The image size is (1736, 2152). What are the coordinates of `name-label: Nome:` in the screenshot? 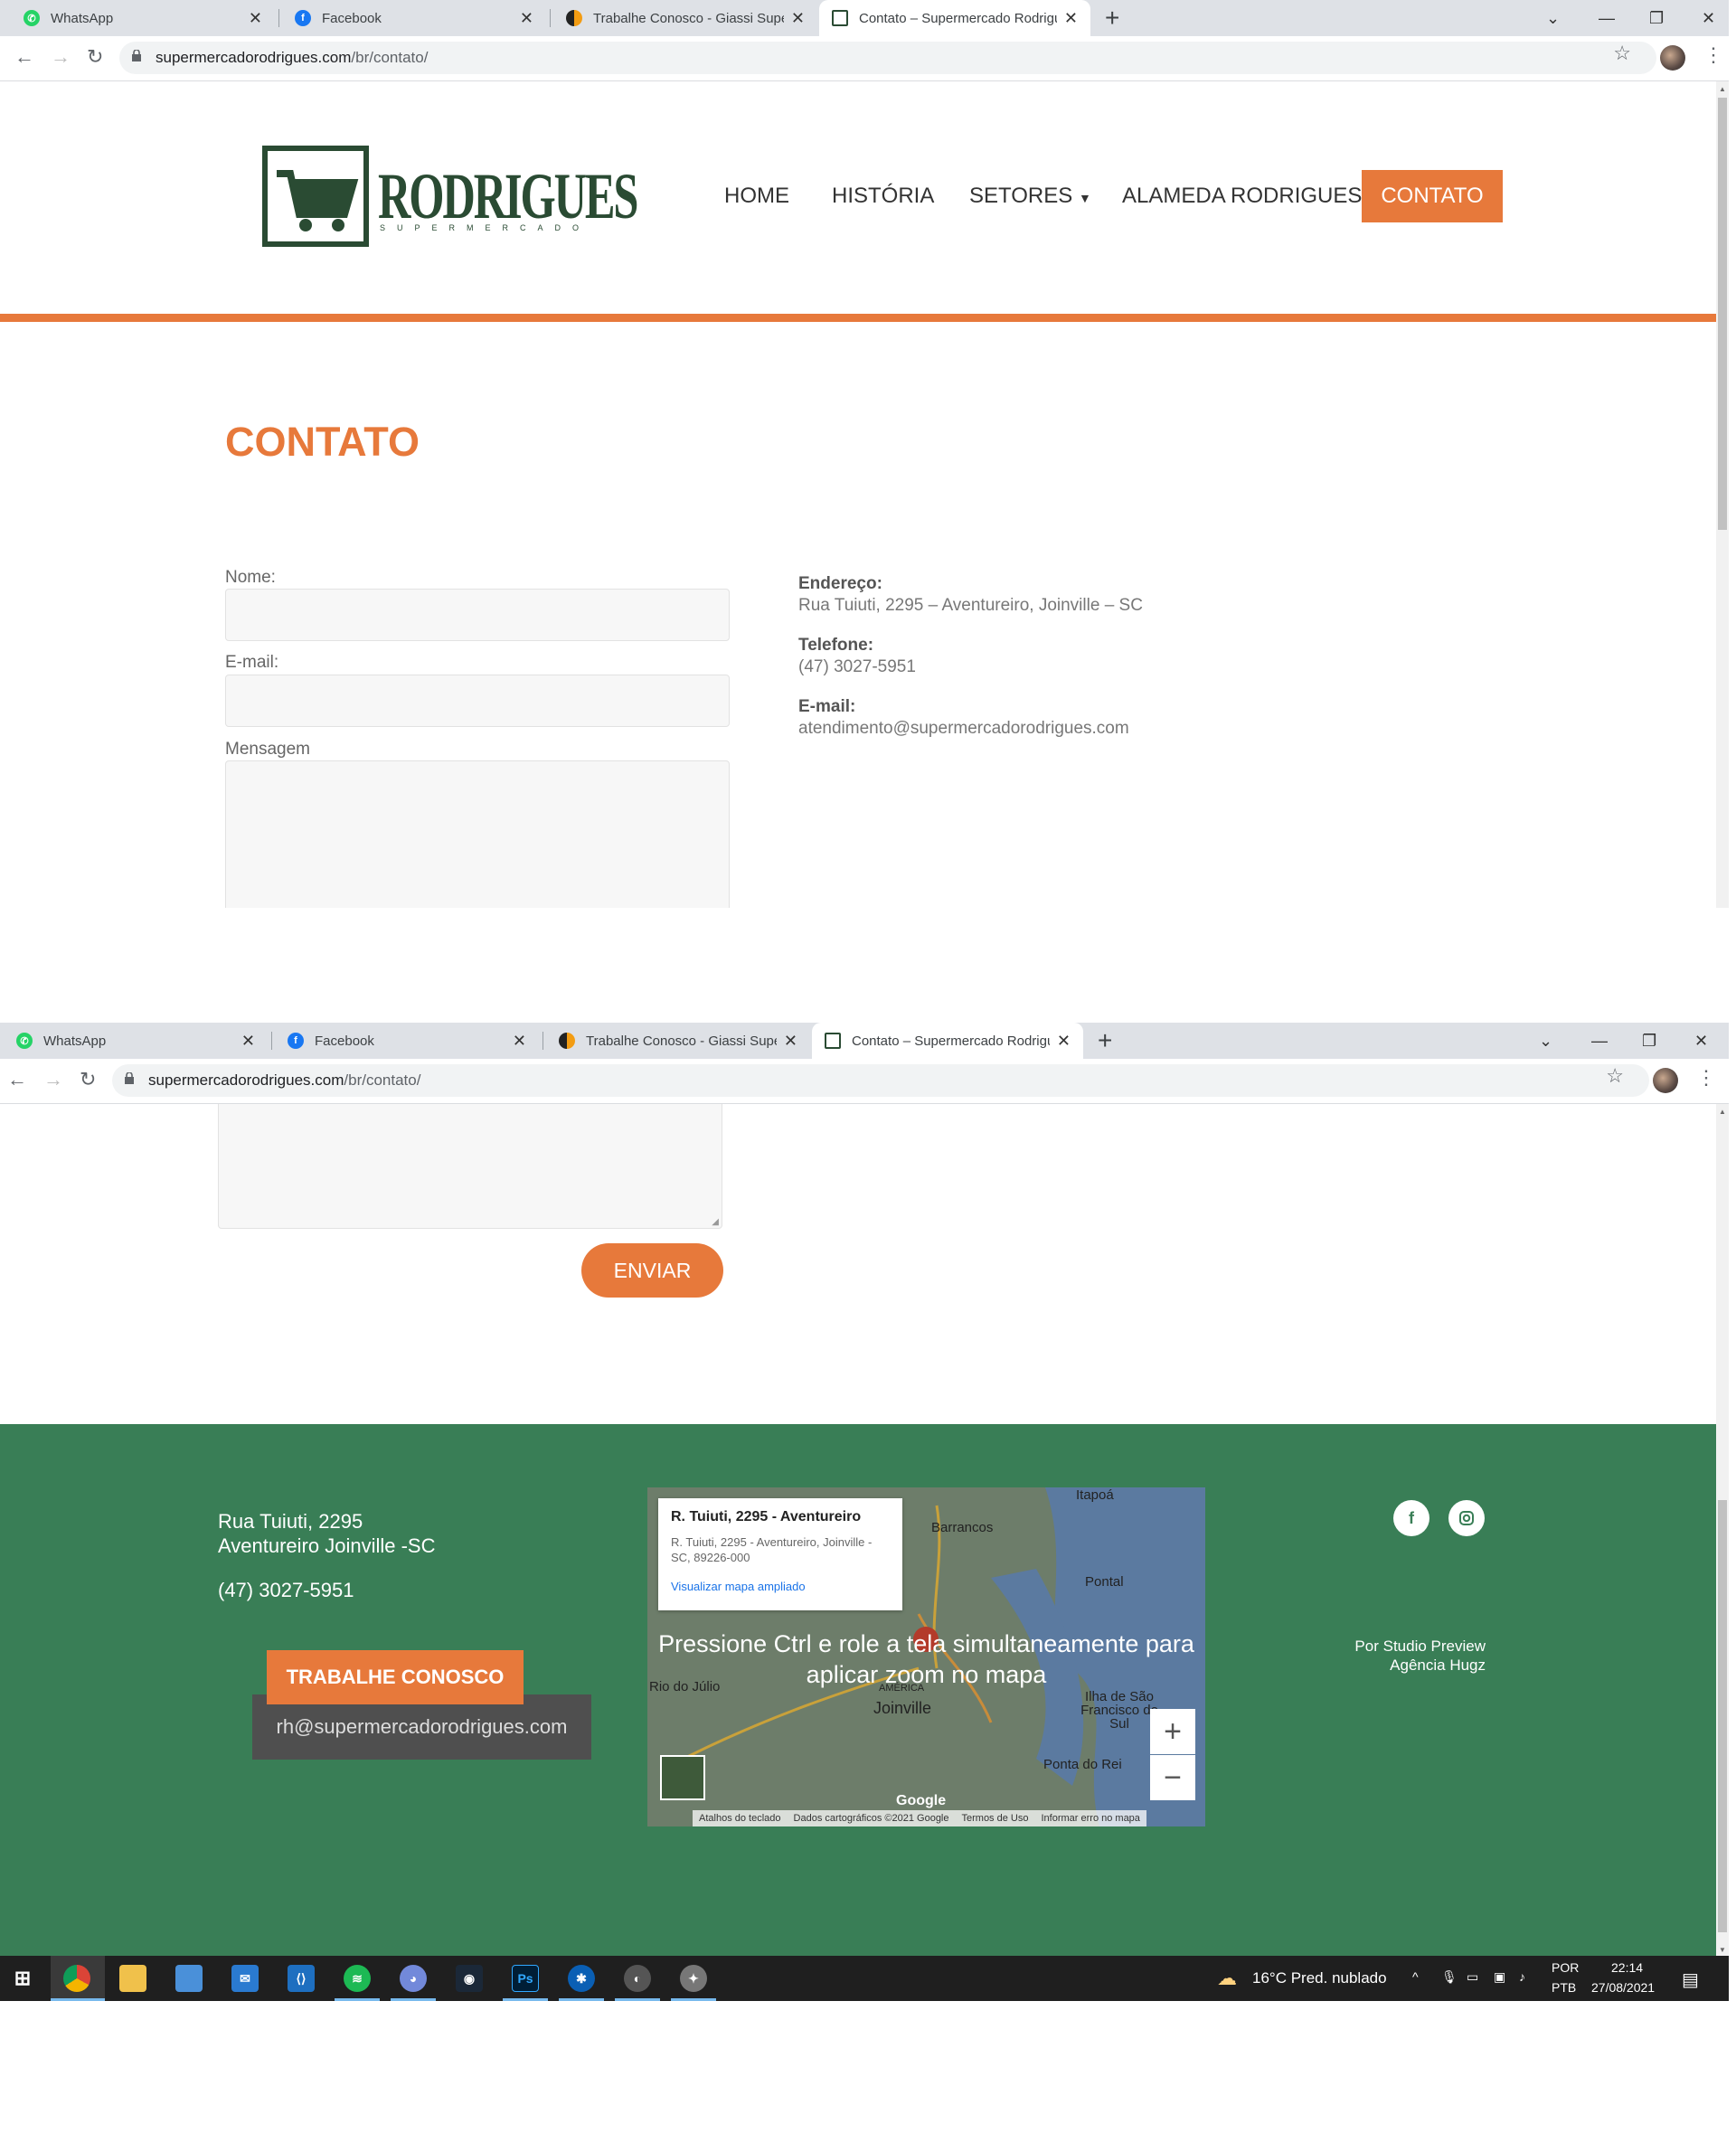 It's located at (251, 577).